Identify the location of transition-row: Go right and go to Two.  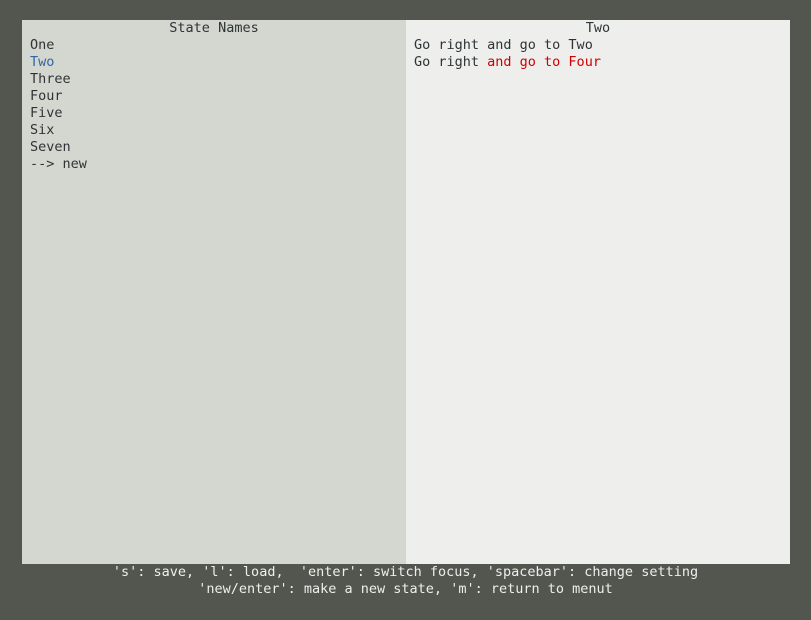
(507, 45).